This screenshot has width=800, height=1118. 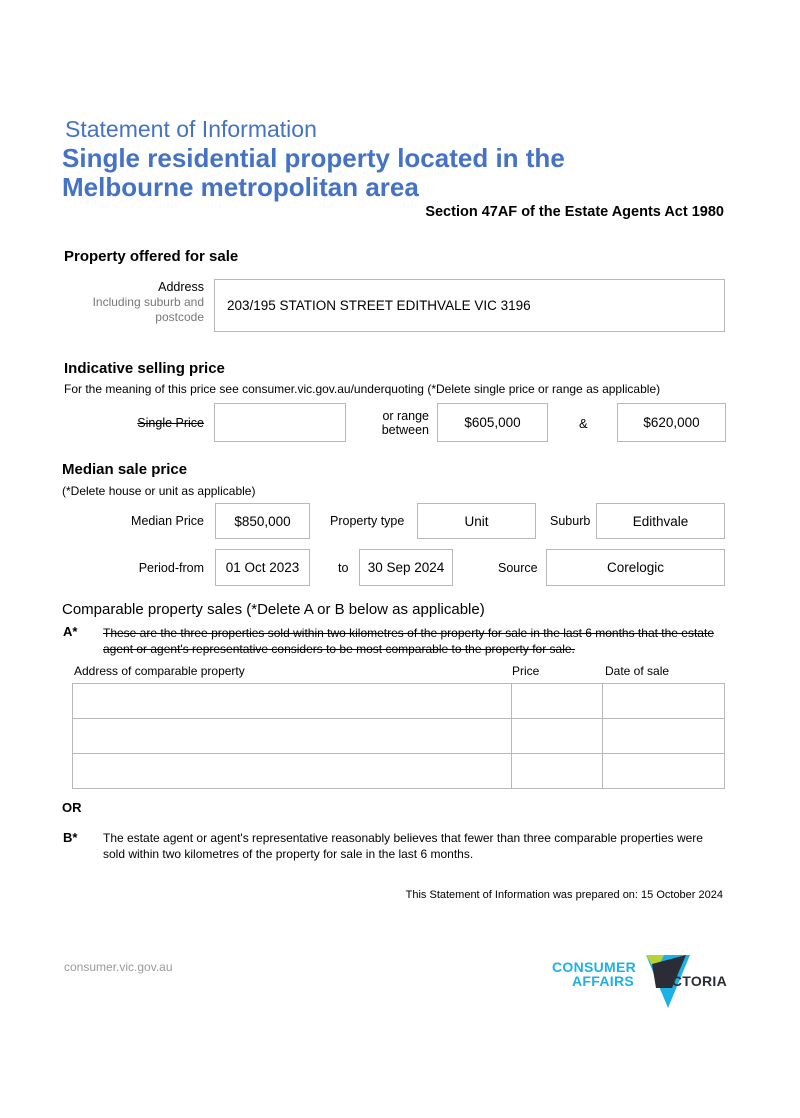 I want to click on source-field: Corelogic, so click(x=635, y=567).